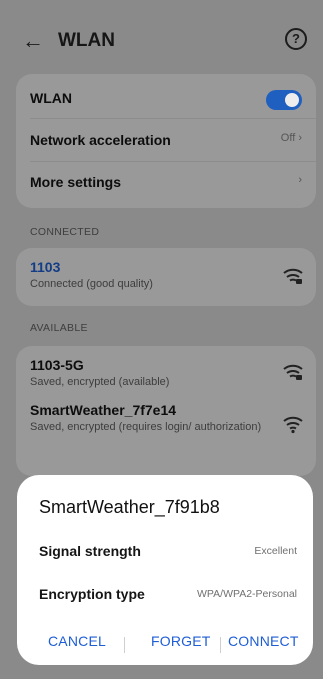  What do you see at coordinates (103, 410) in the screenshot?
I see `network-ssid: SmartWeather_7f7e14` at bounding box center [103, 410].